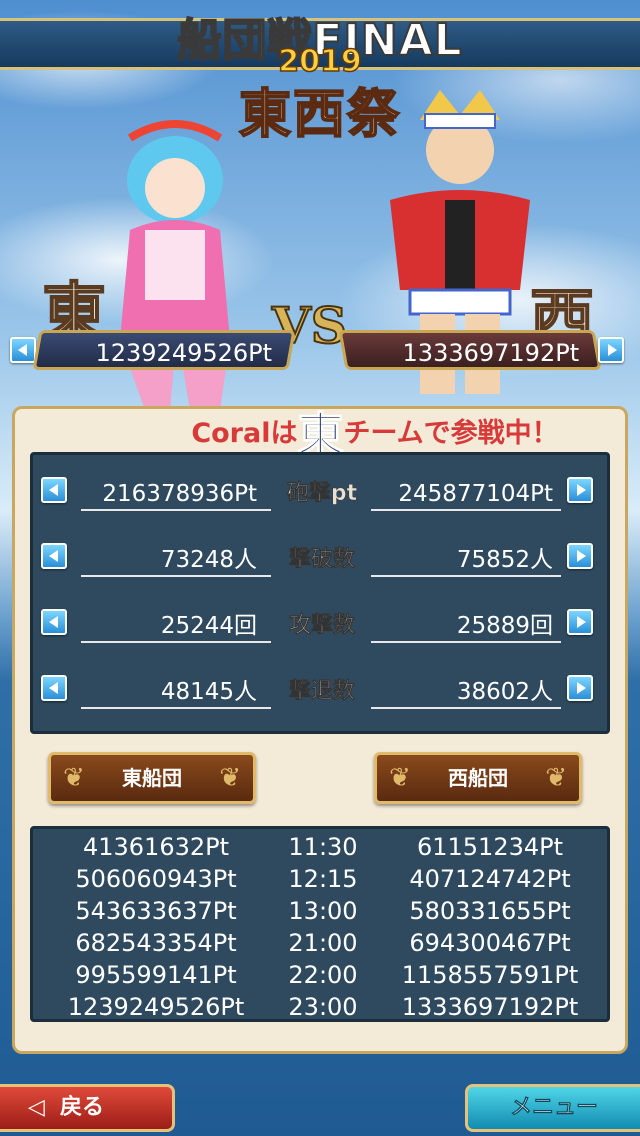 The height and width of the screenshot is (1136, 640). What do you see at coordinates (490, 847) in the screenshot?
I see `history-west-score: 61151234Pt` at bounding box center [490, 847].